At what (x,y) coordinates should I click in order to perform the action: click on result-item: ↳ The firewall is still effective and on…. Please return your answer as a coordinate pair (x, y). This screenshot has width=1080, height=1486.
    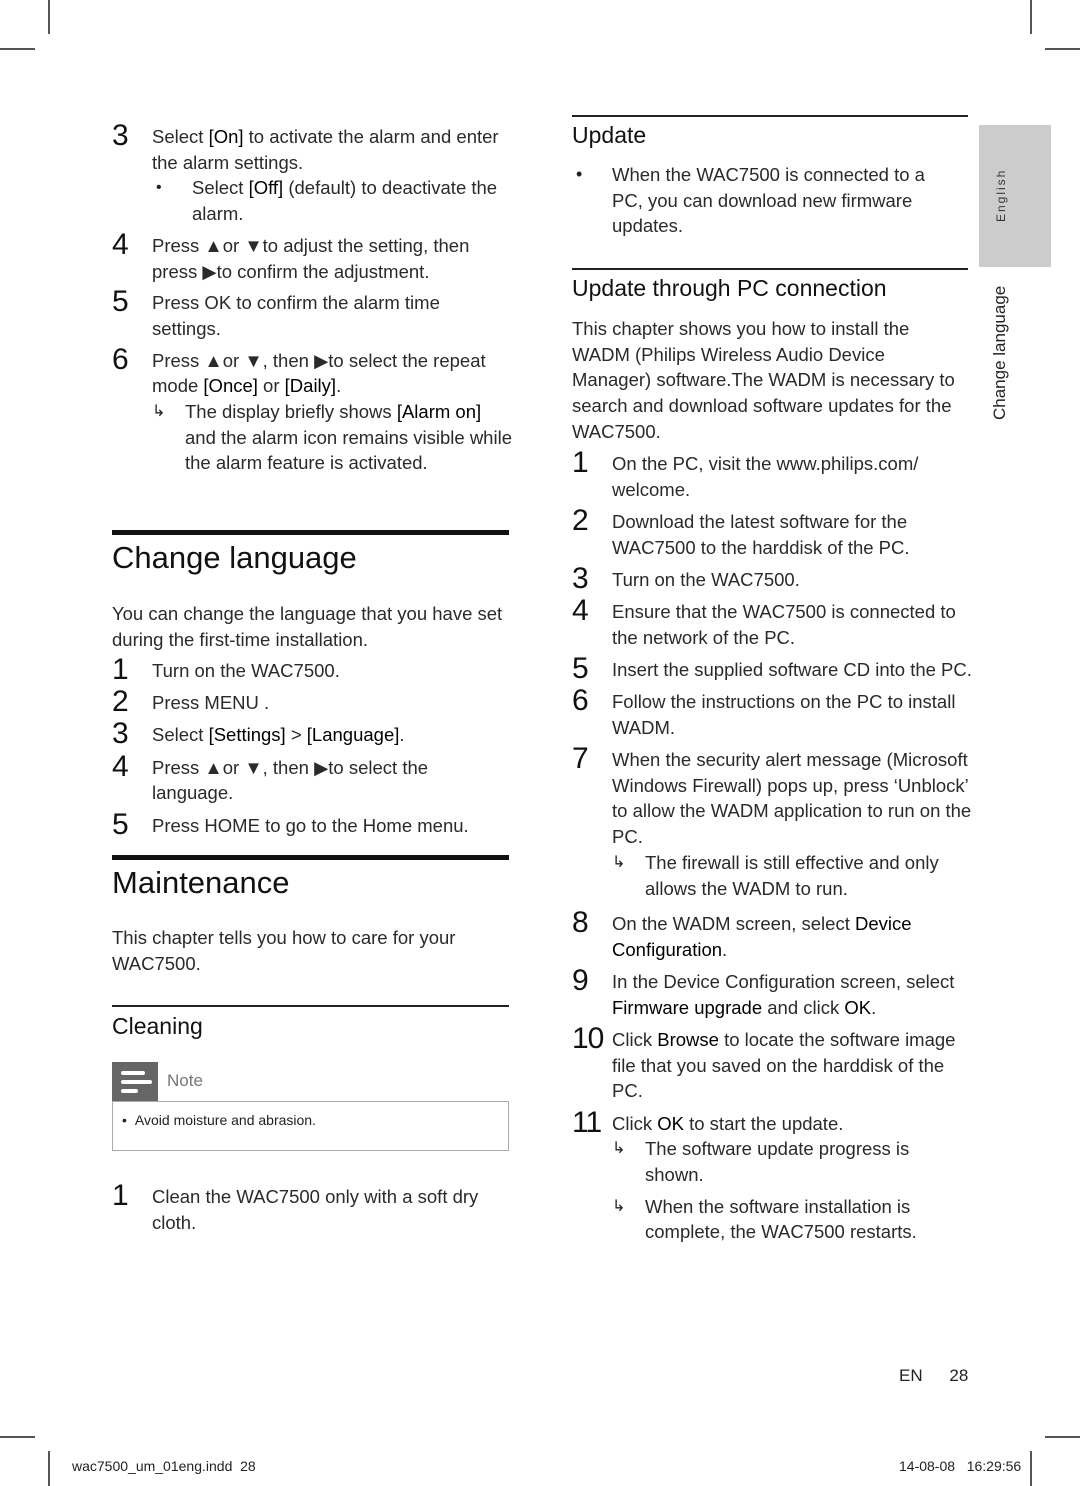
    Looking at the image, I should click on (775, 875).